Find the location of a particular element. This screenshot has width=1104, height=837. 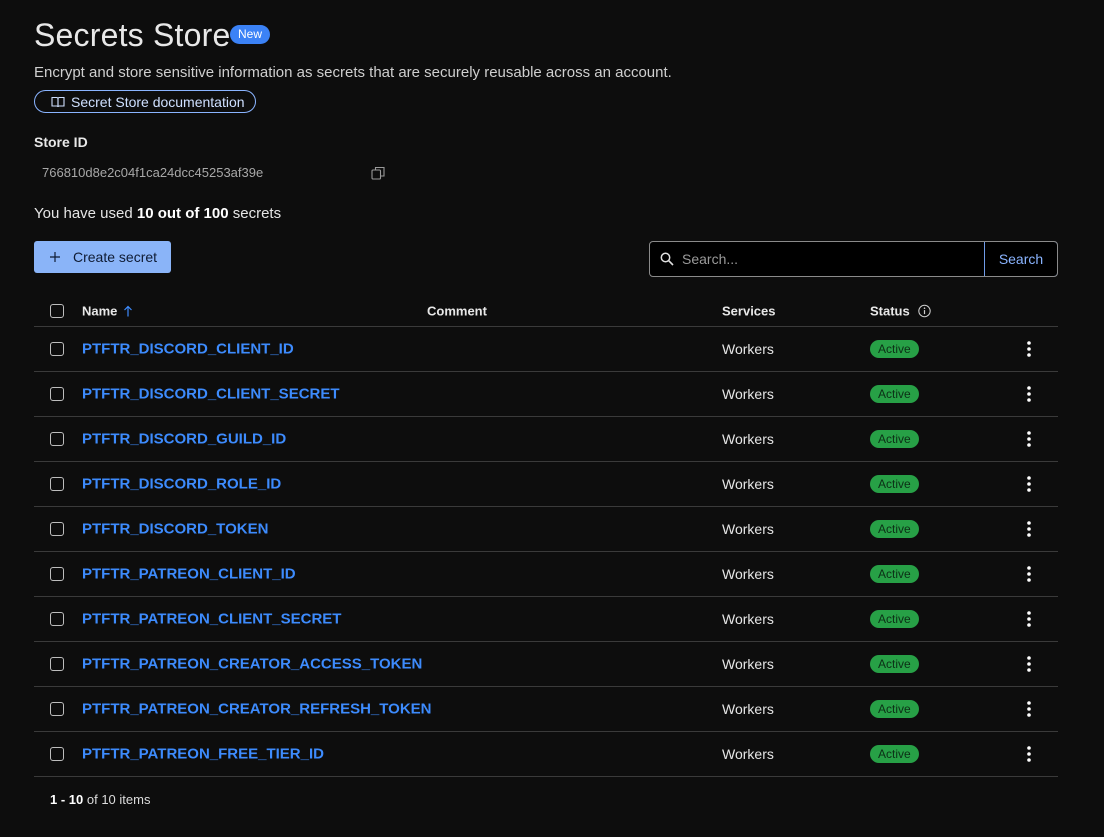

secret-name-link: PTFTR_PATREON_CREATOR_REFRESH_TOKEN is located at coordinates (257, 709).